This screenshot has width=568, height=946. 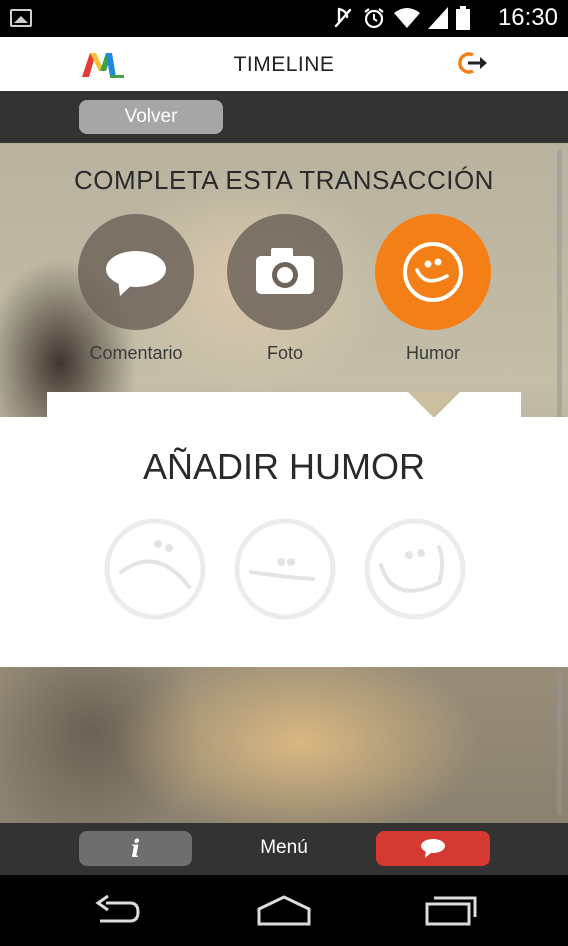 I want to click on mute-icon, so click(x=343, y=17).